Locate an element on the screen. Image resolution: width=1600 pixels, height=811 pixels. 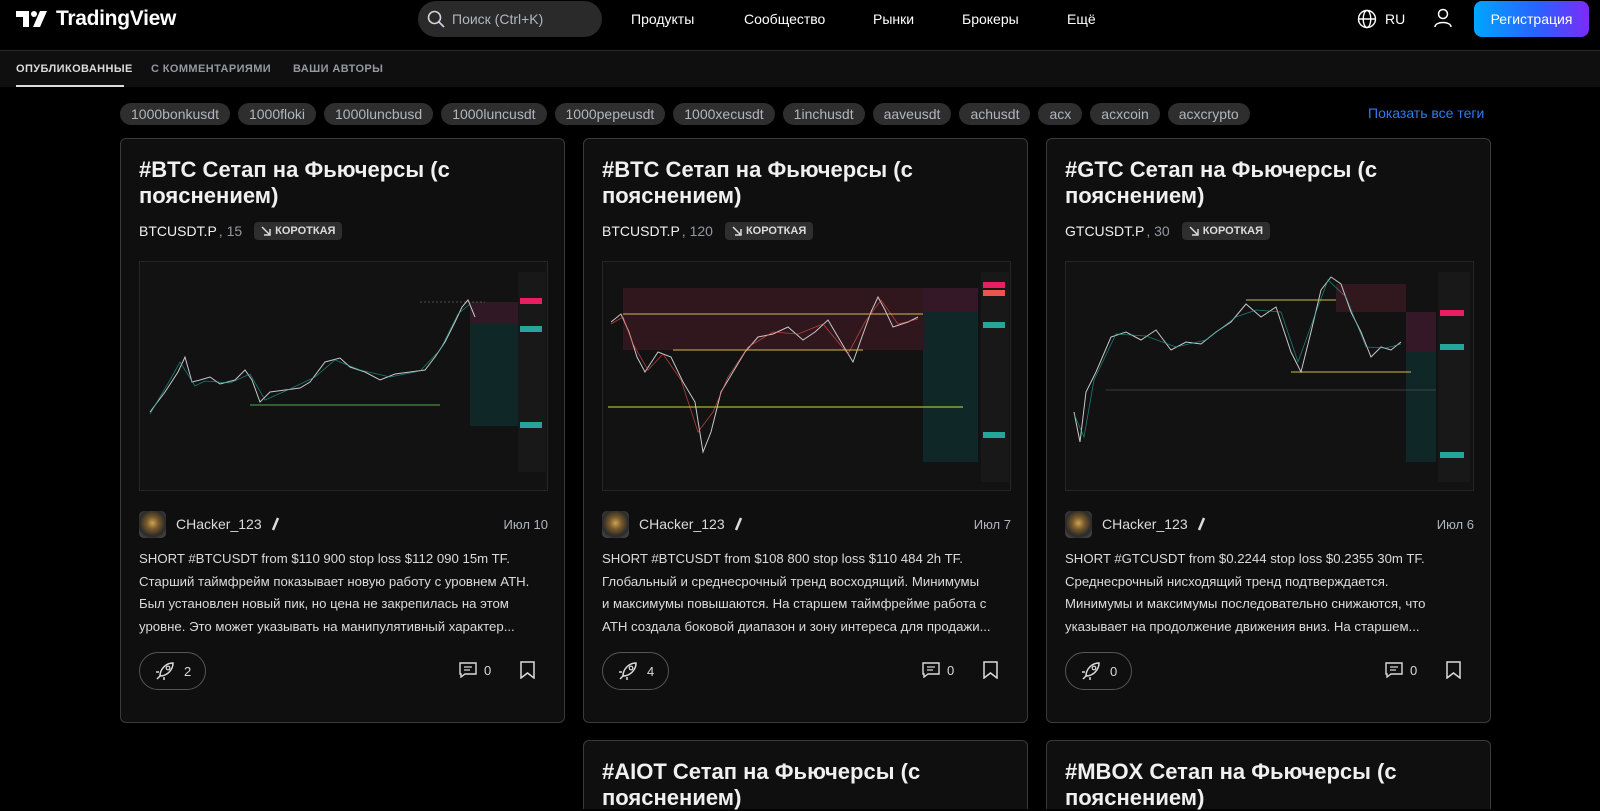
tag-chip: 1000pepeusdt is located at coordinates (610, 114).